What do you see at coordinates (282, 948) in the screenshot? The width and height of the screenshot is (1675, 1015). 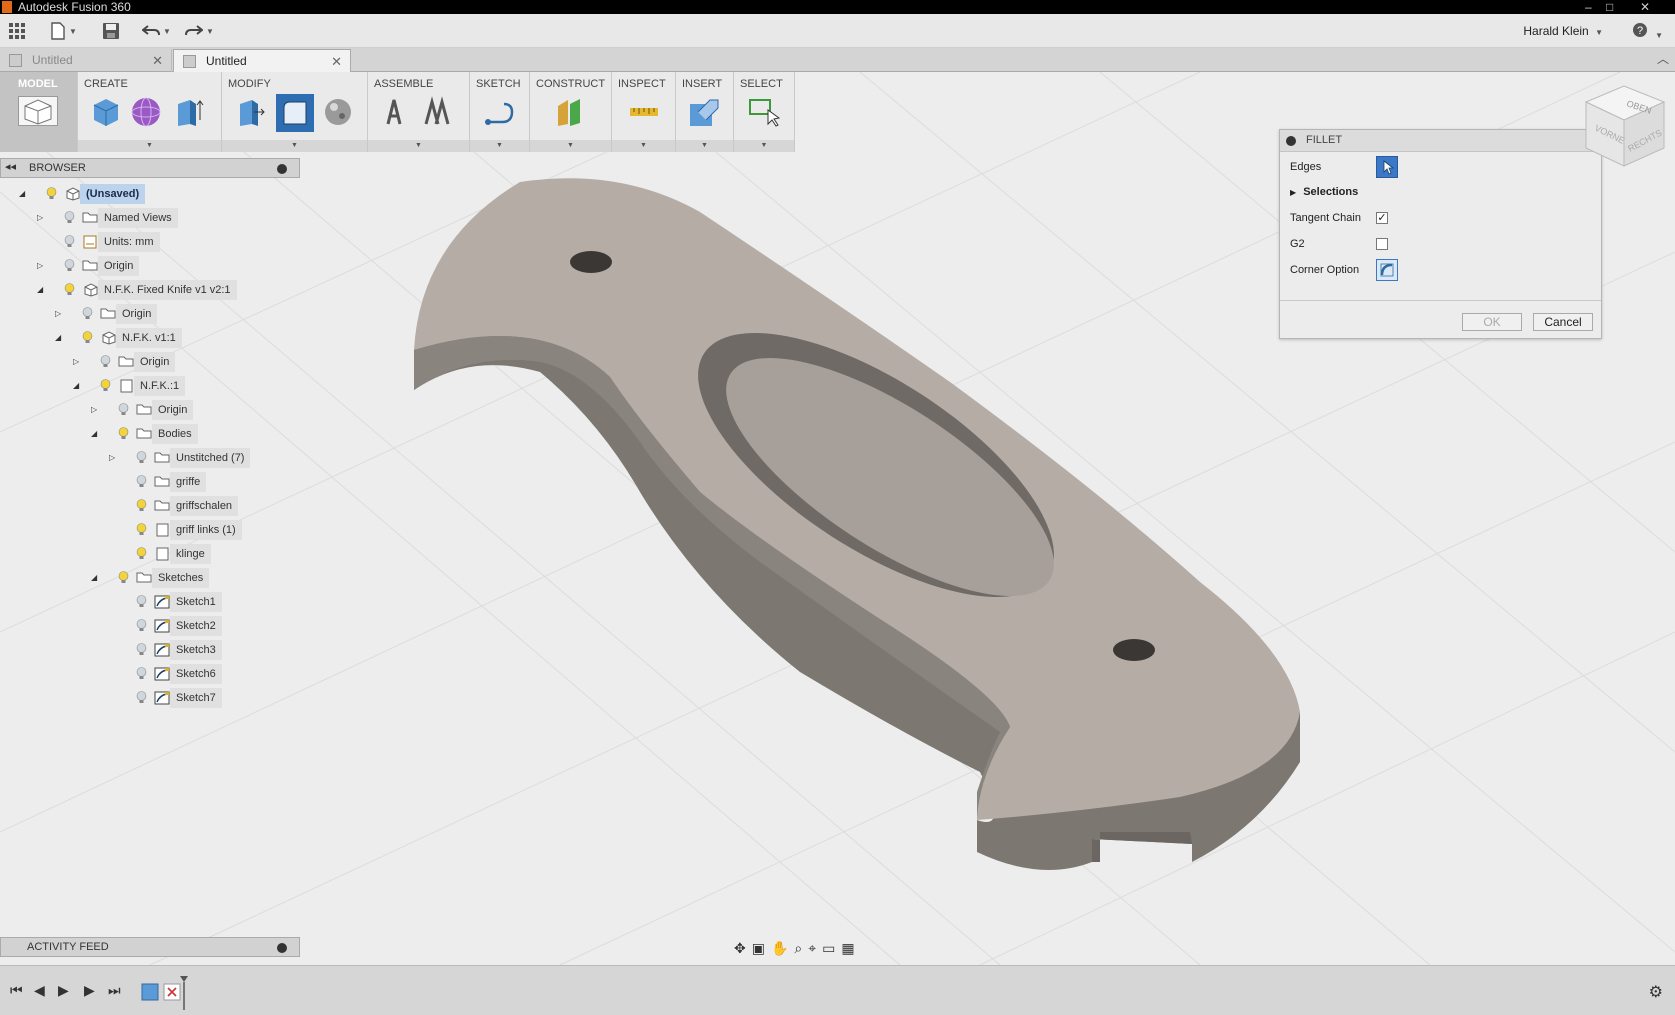 I see `expand-feed-icon` at bounding box center [282, 948].